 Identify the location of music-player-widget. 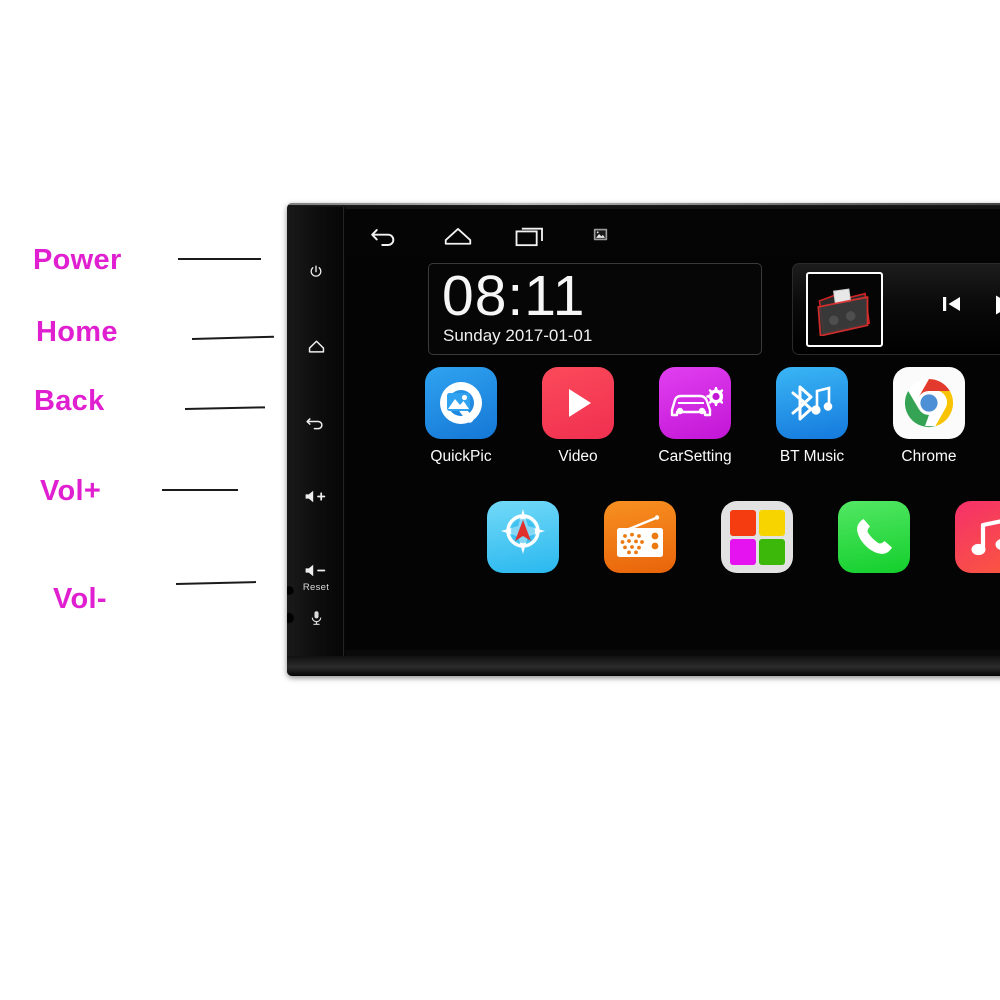
(896, 309).